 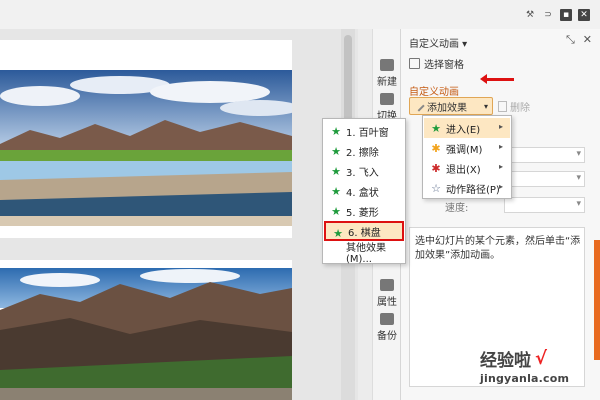 I want to click on watermark-url: jingyanla.com, so click(x=525, y=378).